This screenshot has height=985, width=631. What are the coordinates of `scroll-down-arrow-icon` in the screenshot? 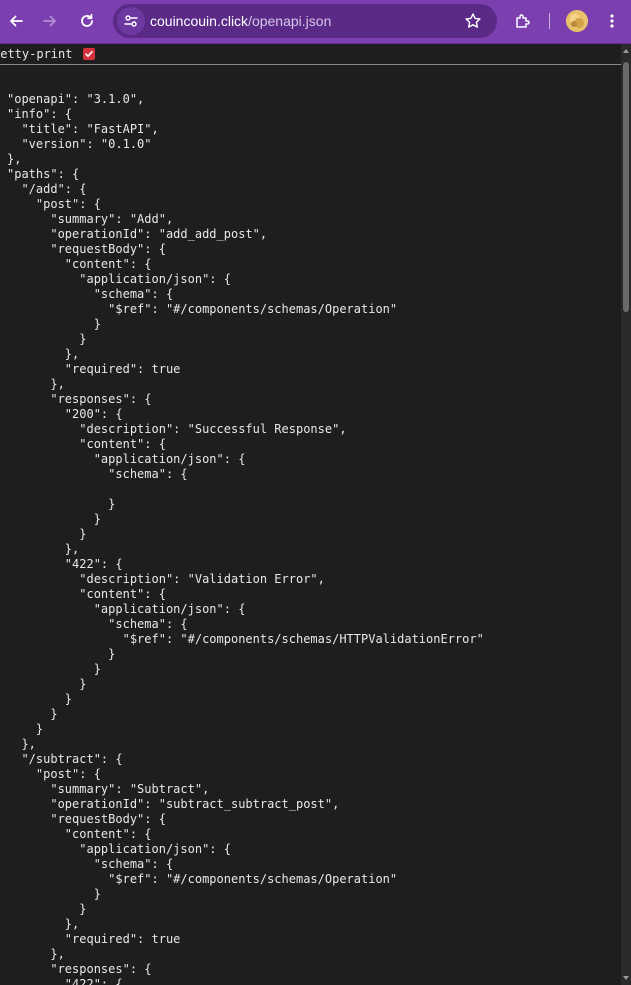 It's located at (626, 978).